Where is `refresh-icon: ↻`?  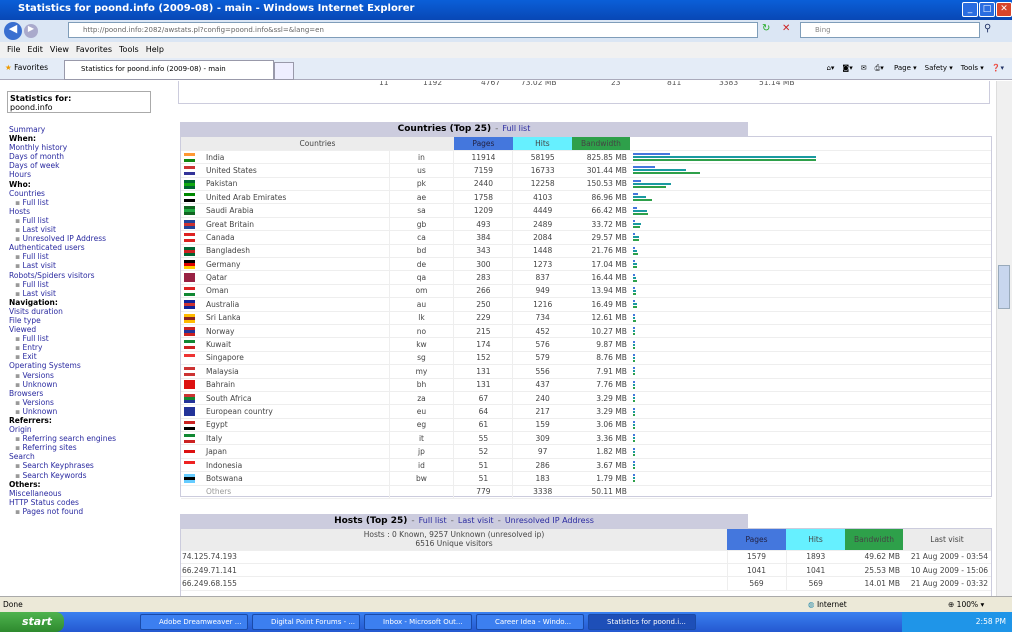 refresh-icon: ↻ is located at coordinates (766, 28).